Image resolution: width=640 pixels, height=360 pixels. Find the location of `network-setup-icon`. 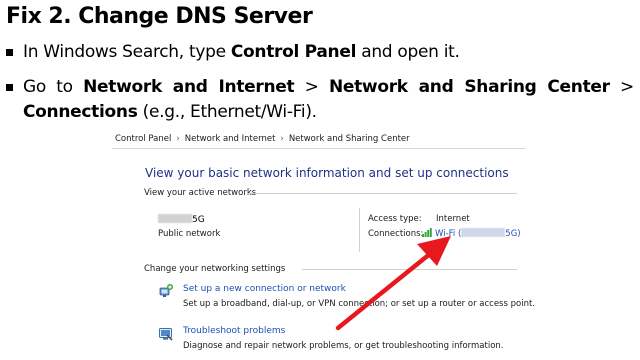

network-setup-icon is located at coordinates (166, 290).